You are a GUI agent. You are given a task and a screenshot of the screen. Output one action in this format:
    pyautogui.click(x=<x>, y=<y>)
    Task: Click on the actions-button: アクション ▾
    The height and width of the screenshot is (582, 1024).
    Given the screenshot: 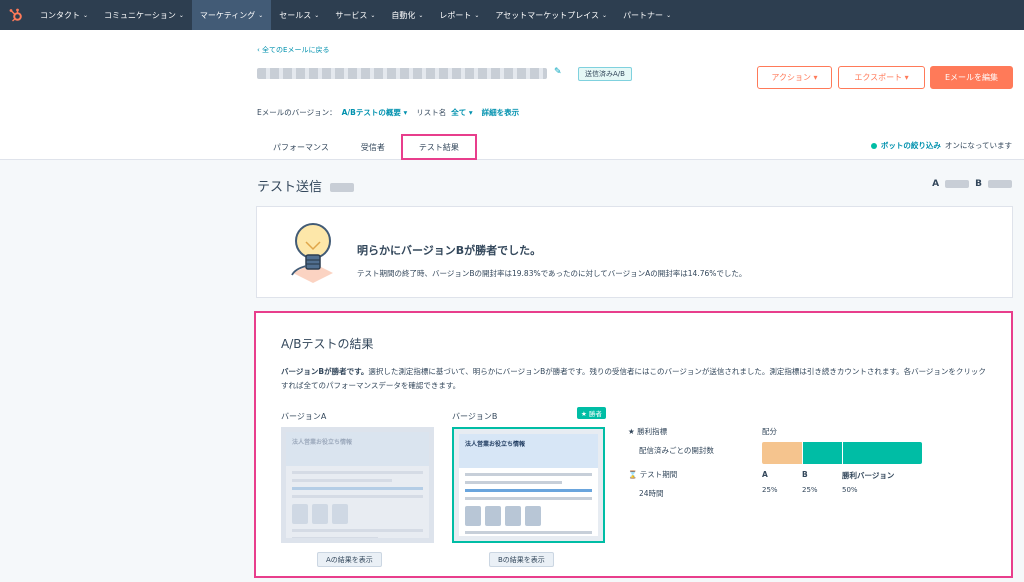 What is the action you would take?
    pyautogui.click(x=794, y=77)
    